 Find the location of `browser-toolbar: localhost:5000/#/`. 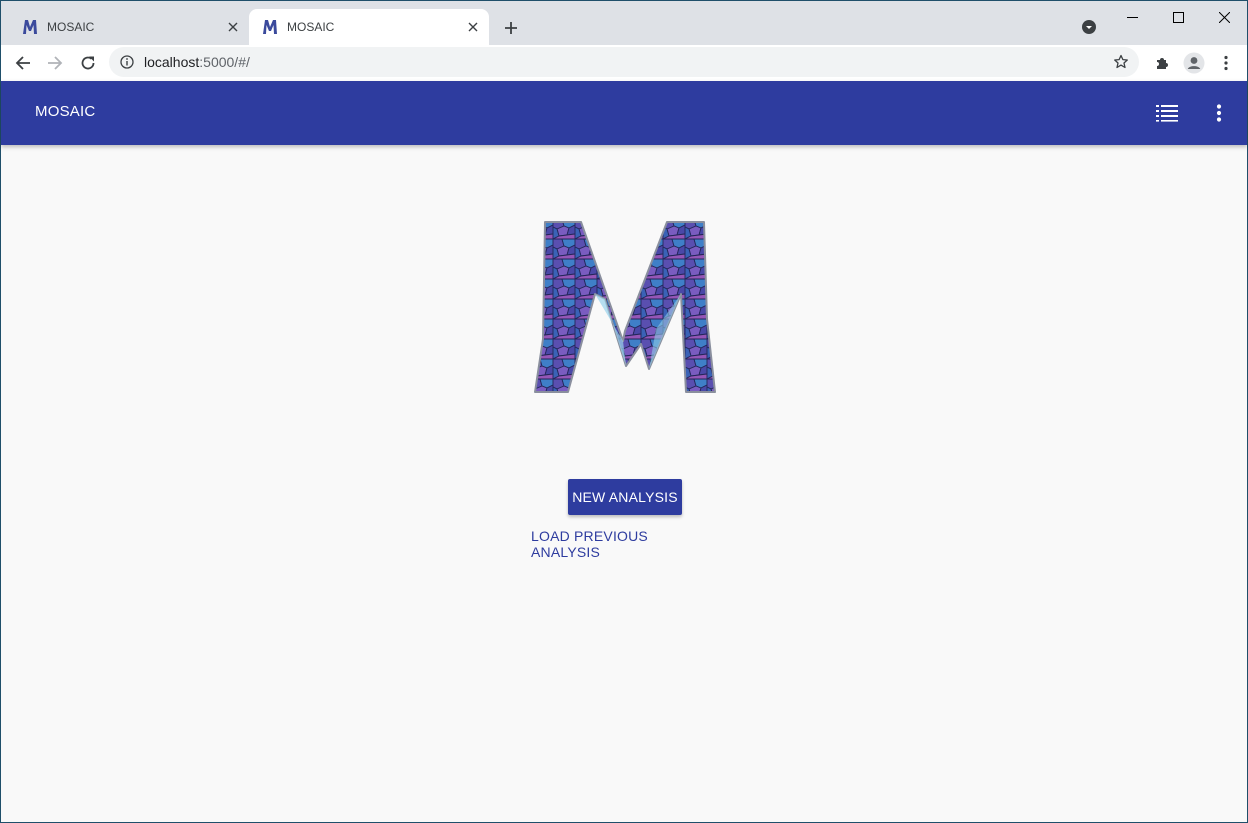

browser-toolbar: localhost:5000/#/ is located at coordinates (624, 63).